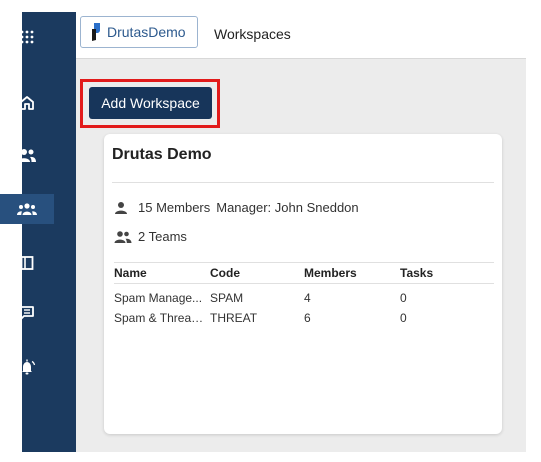 The width and height of the screenshot is (541, 462). What do you see at coordinates (417, 273) in the screenshot?
I see `header-tasks: Tasks` at bounding box center [417, 273].